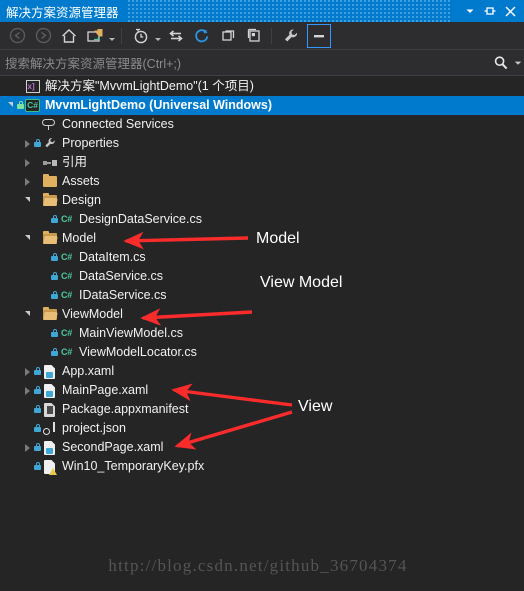  What do you see at coordinates (121, 276) in the screenshot?
I see `tree-item-label: DataService.cs` at bounding box center [121, 276].